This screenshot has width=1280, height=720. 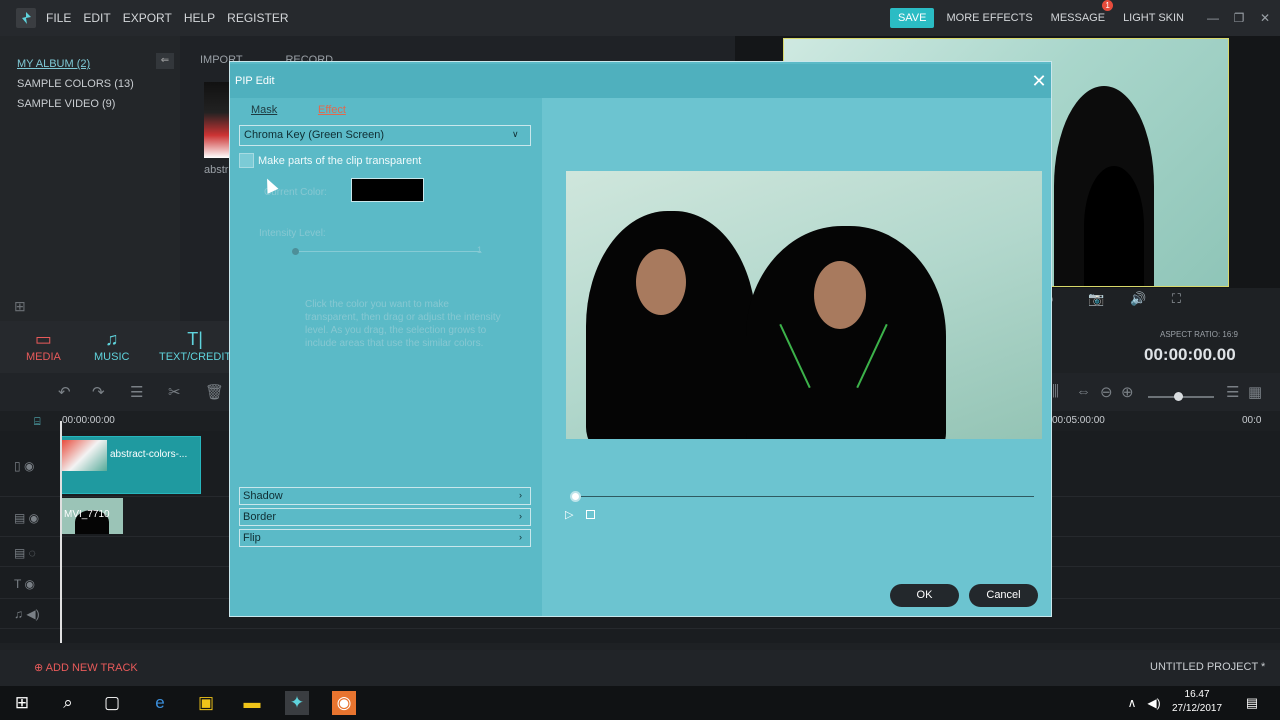 What do you see at coordinates (1132, 703) in the screenshot?
I see `tray-chevron-icon: ∧` at bounding box center [1132, 703].